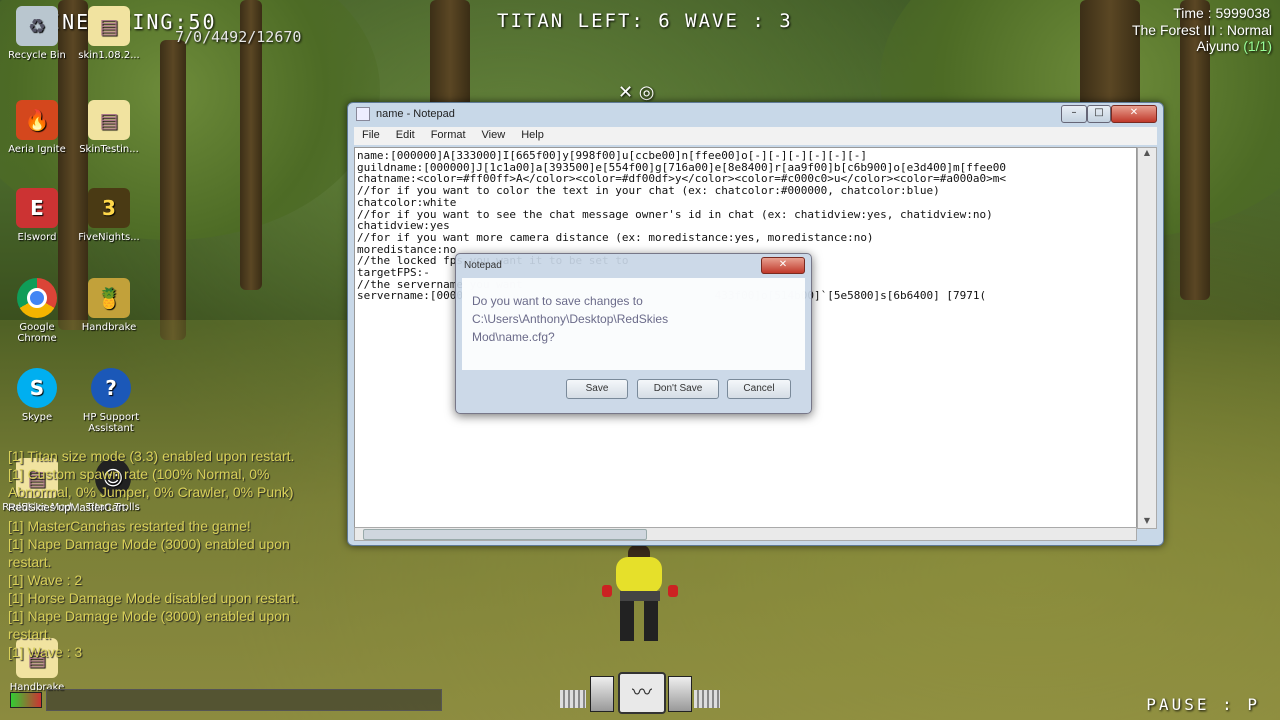  Describe the element at coordinates (755, 114) in the screenshot. I see `notepad-titlebar: name - Notepad` at that location.